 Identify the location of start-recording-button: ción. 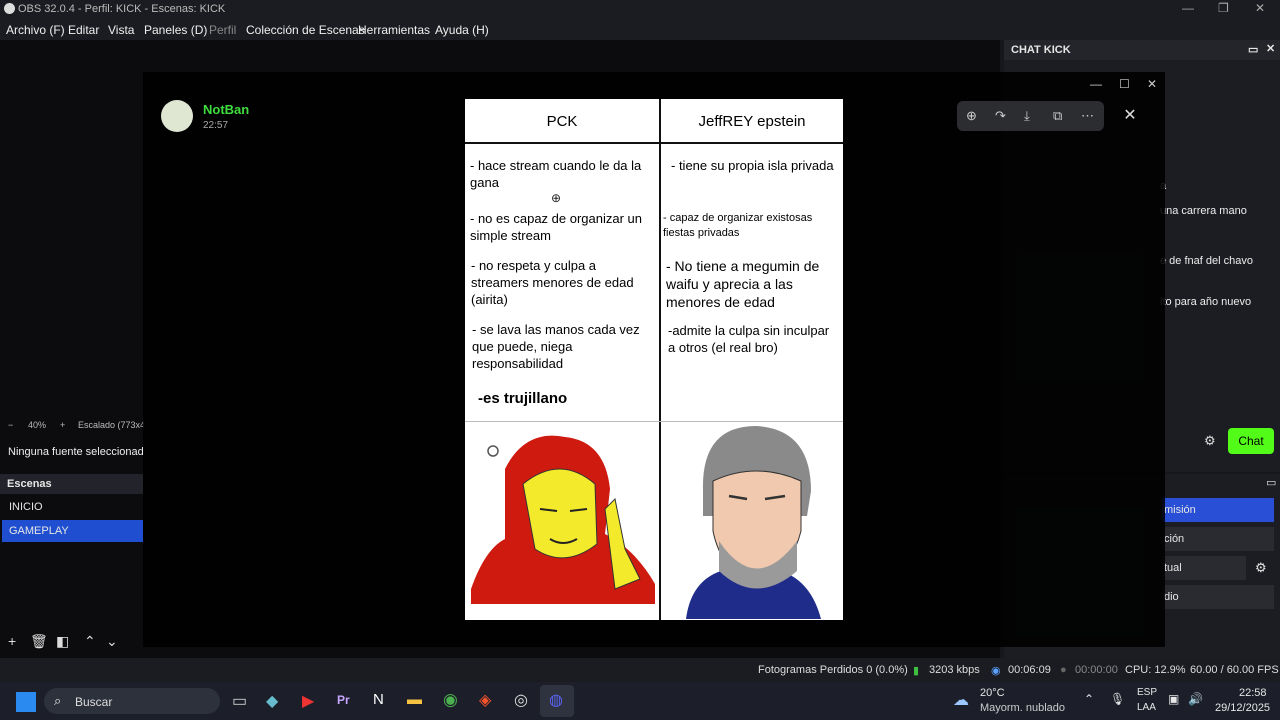
(1218, 539).